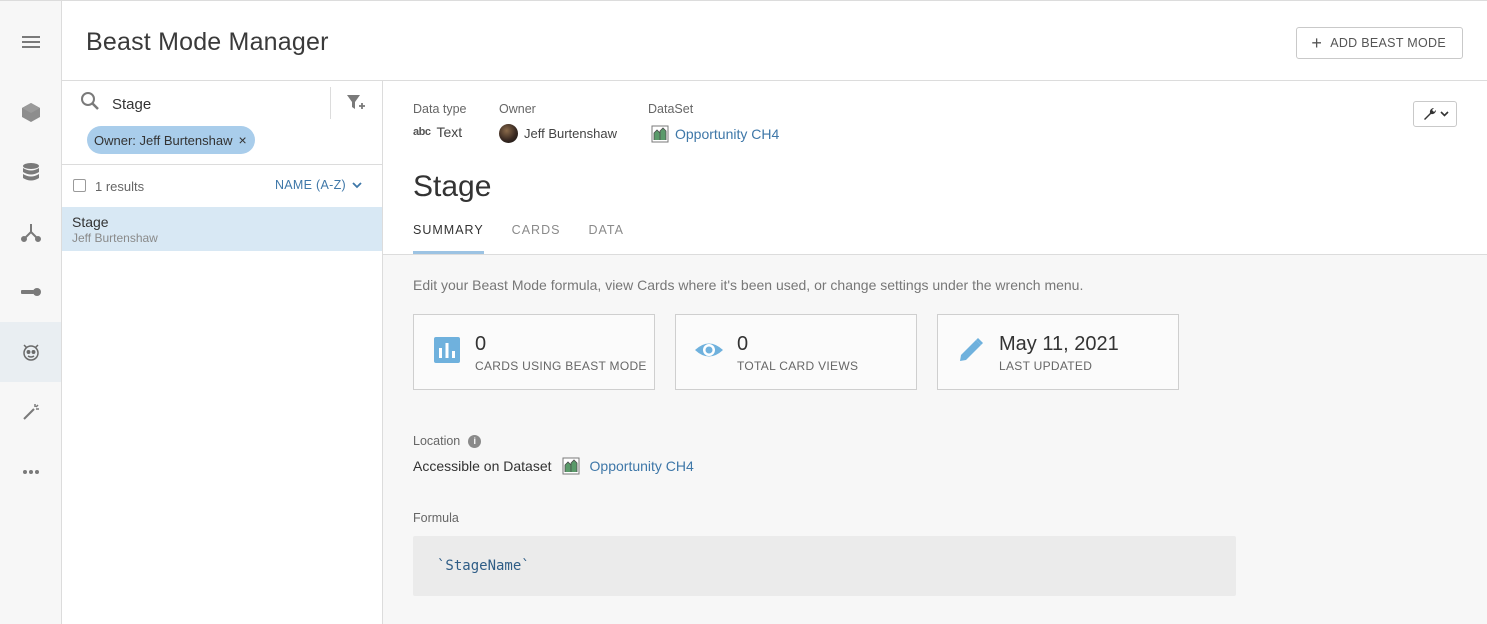 This screenshot has width=1487, height=624. I want to click on cube-icon, so click(30, 112).